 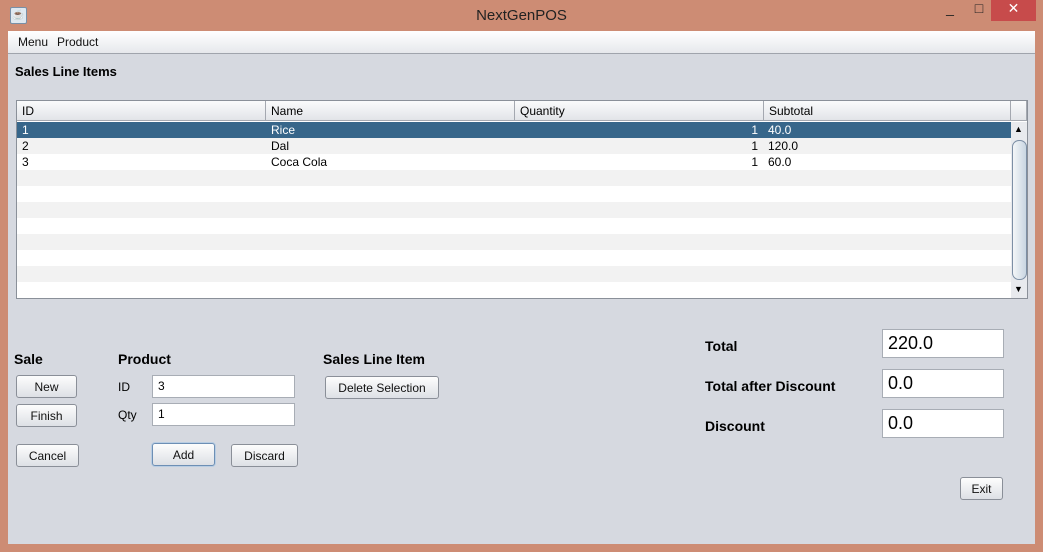 I want to click on total-field: 220.0, so click(x=943, y=343).